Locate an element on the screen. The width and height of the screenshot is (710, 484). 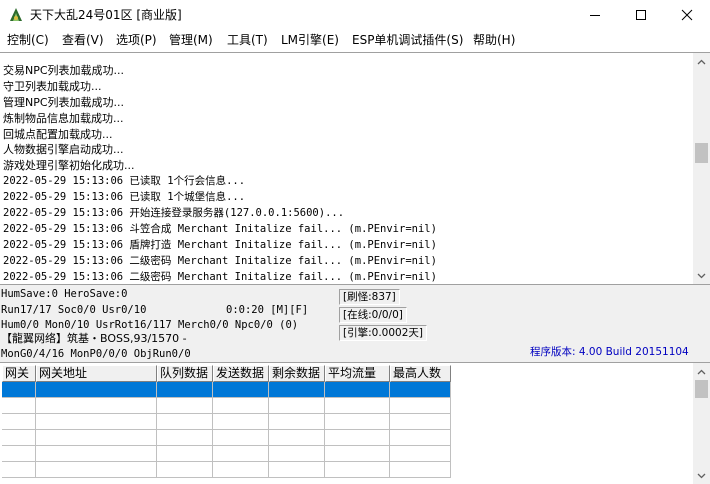
col-remaining-data: 剩余数据 is located at coordinates (297, 373).